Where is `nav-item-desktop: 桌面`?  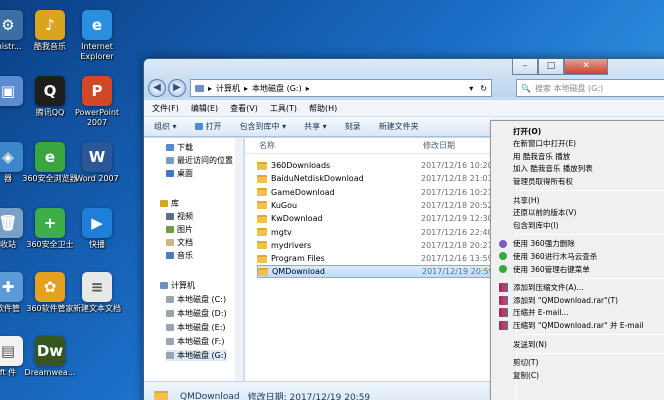 nav-item-desktop: 桌面 is located at coordinates (179, 173).